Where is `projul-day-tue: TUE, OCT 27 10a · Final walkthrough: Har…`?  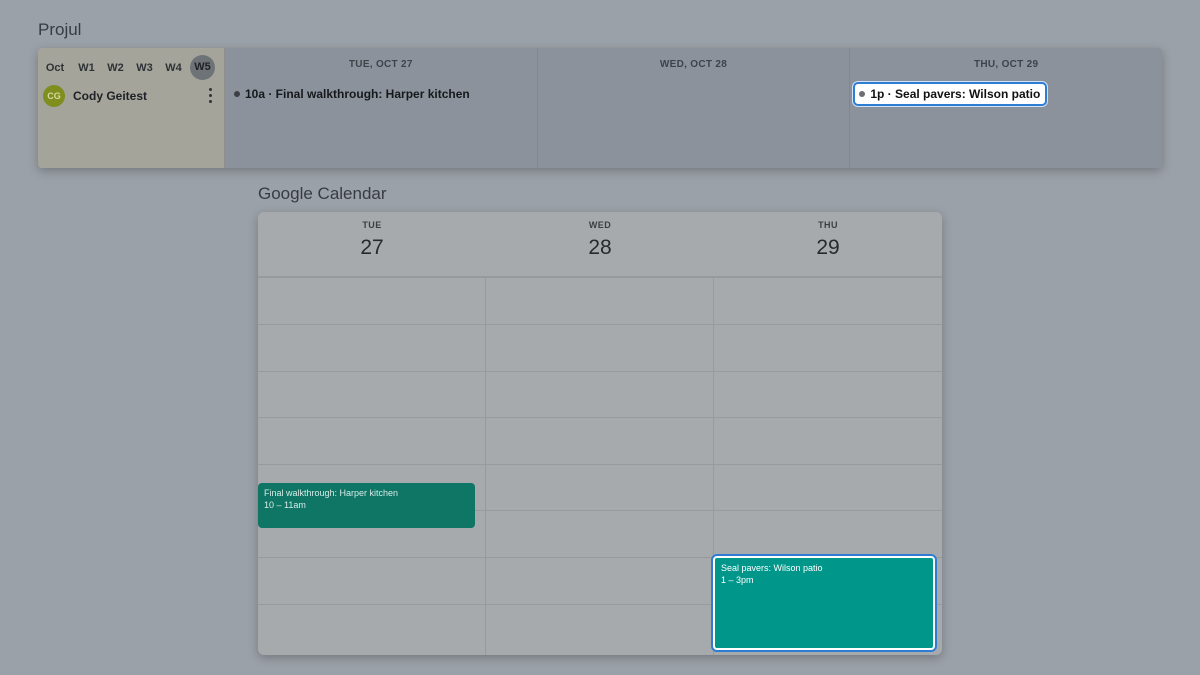
projul-day-tue: TUE, OCT 27 10a · Final walkthrough: Har… is located at coordinates (381, 108).